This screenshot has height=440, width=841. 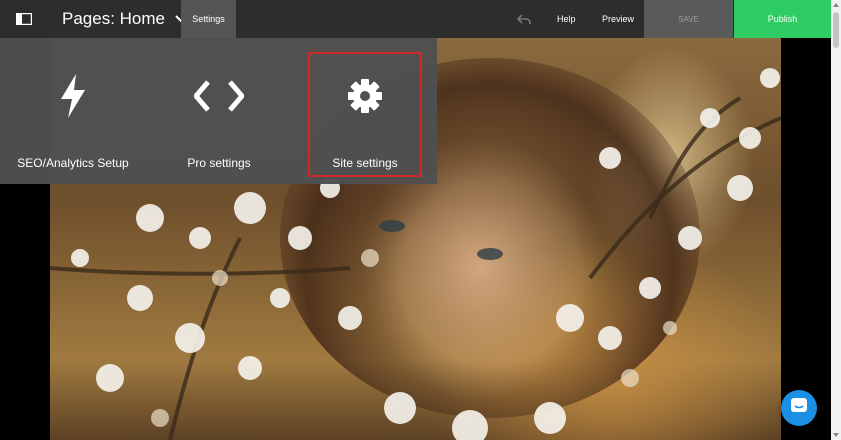 What do you see at coordinates (524, 19) in the screenshot?
I see `undo-icon` at bounding box center [524, 19].